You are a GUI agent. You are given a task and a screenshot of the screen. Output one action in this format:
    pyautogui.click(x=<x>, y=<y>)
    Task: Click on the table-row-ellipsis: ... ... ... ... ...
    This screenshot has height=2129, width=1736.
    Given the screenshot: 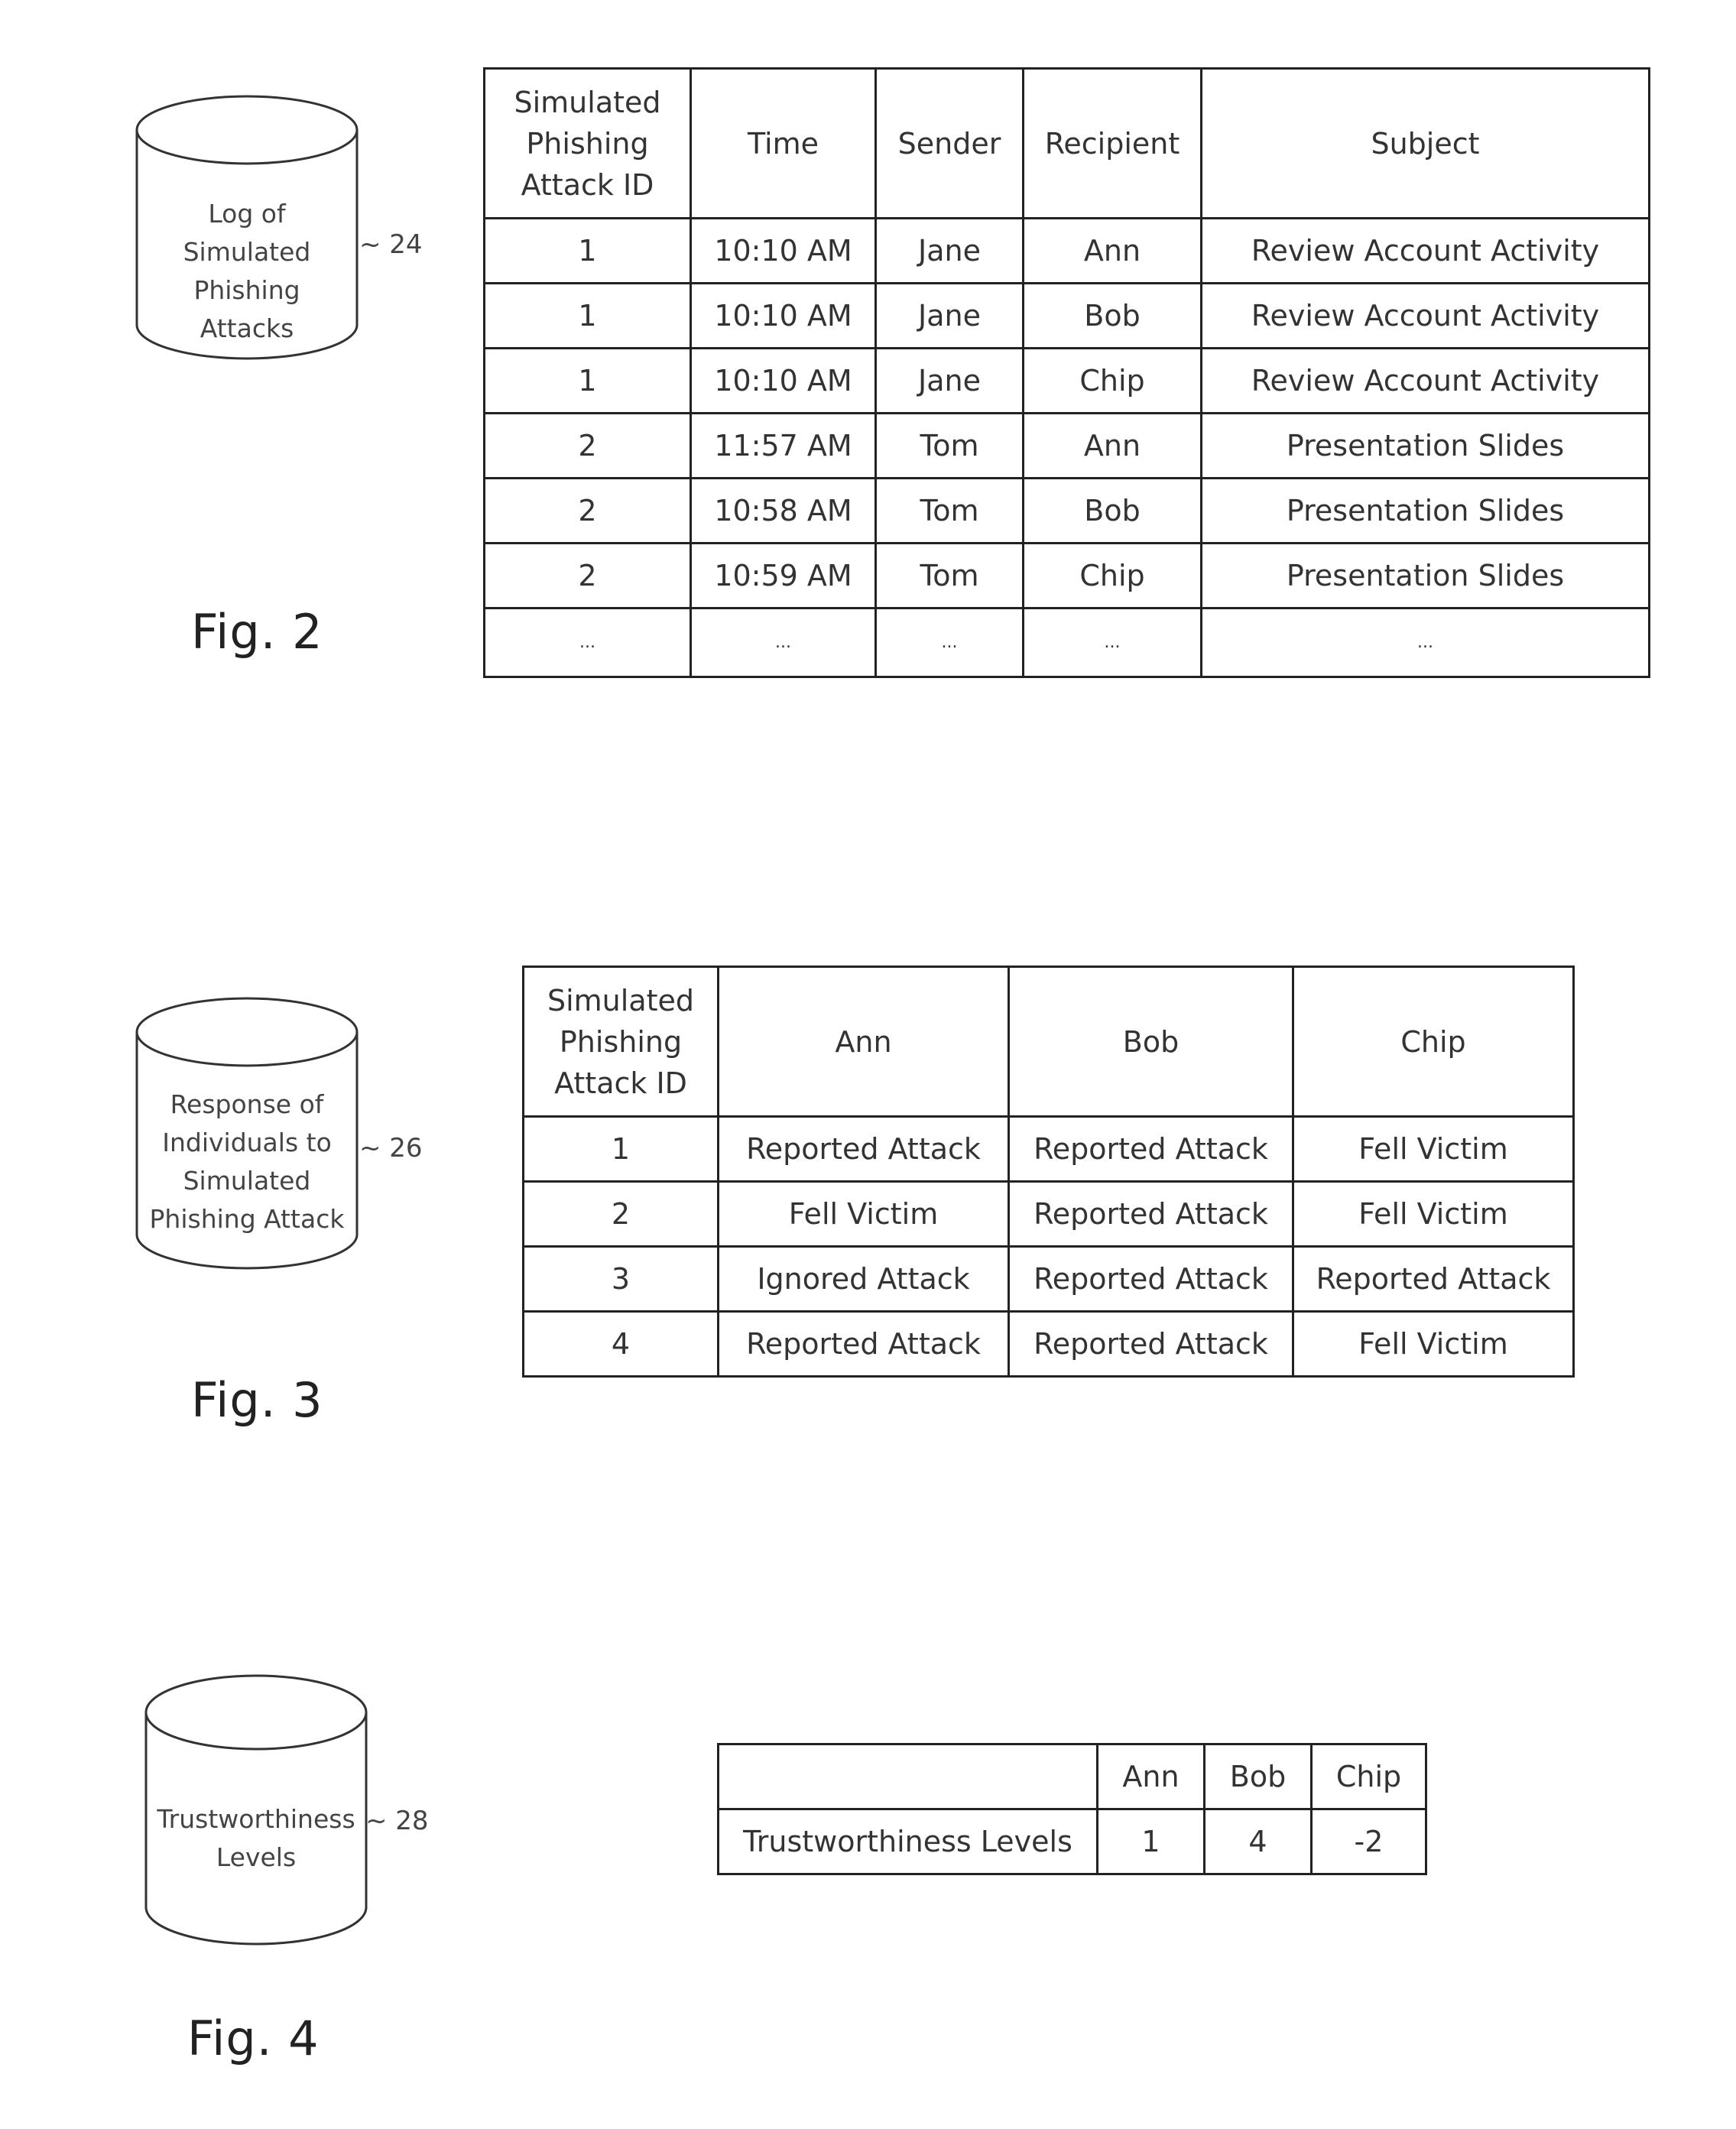 What is the action you would take?
    pyautogui.click(x=1066, y=642)
    